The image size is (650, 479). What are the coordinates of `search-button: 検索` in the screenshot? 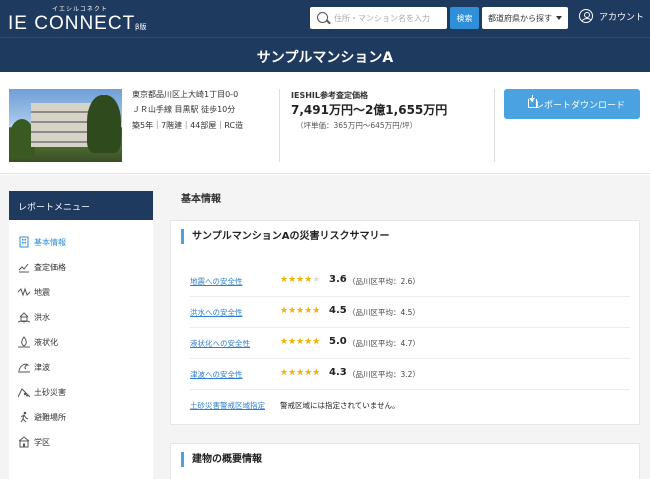 It's located at (464, 18).